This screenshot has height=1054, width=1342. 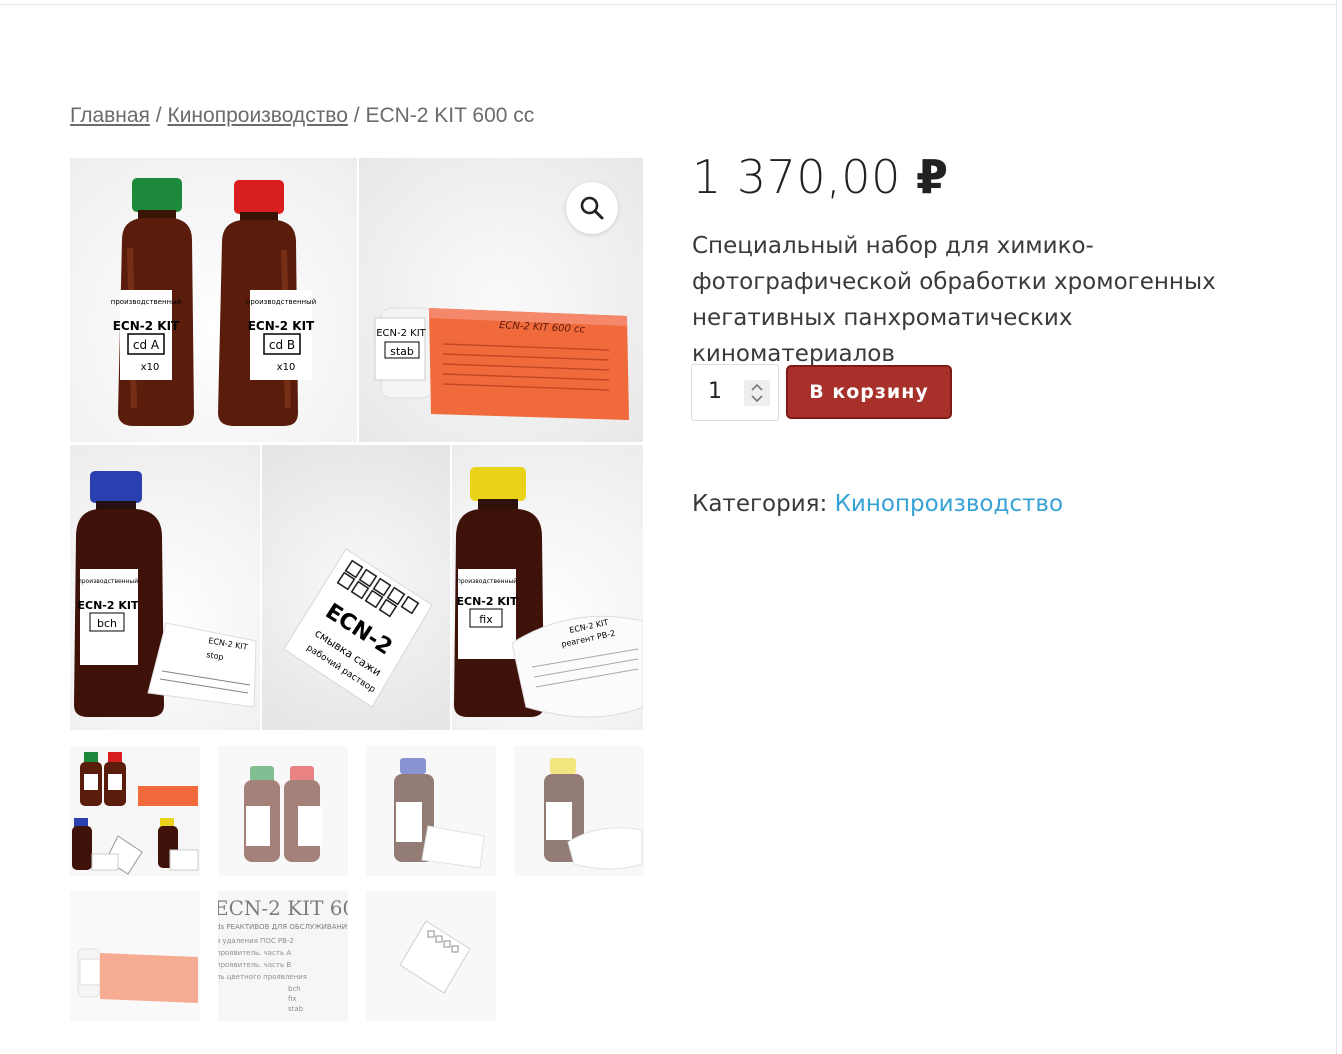 I want to click on quantity-spinner, so click(x=757, y=393).